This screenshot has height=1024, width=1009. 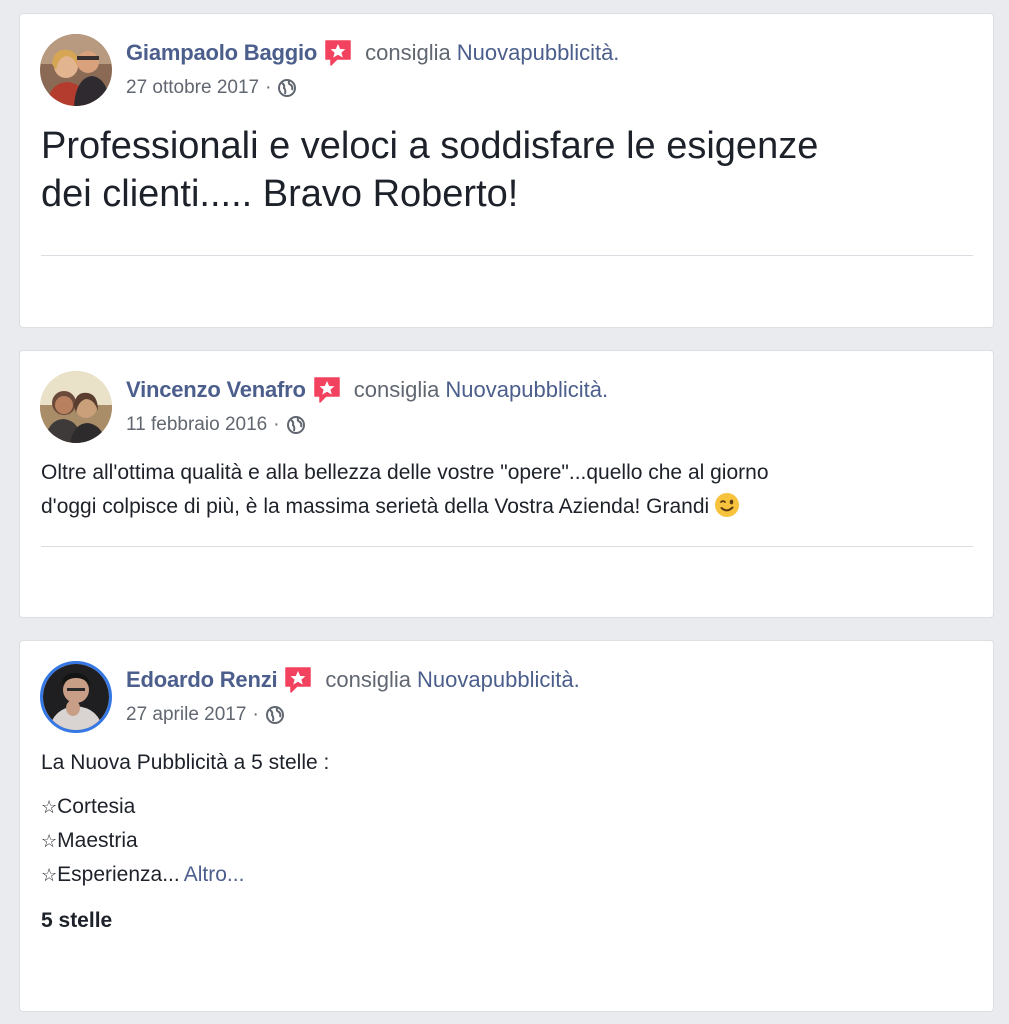 What do you see at coordinates (97, 840) in the screenshot?
I see `list-item-label: Maestria` at bounding box center [97, 840].